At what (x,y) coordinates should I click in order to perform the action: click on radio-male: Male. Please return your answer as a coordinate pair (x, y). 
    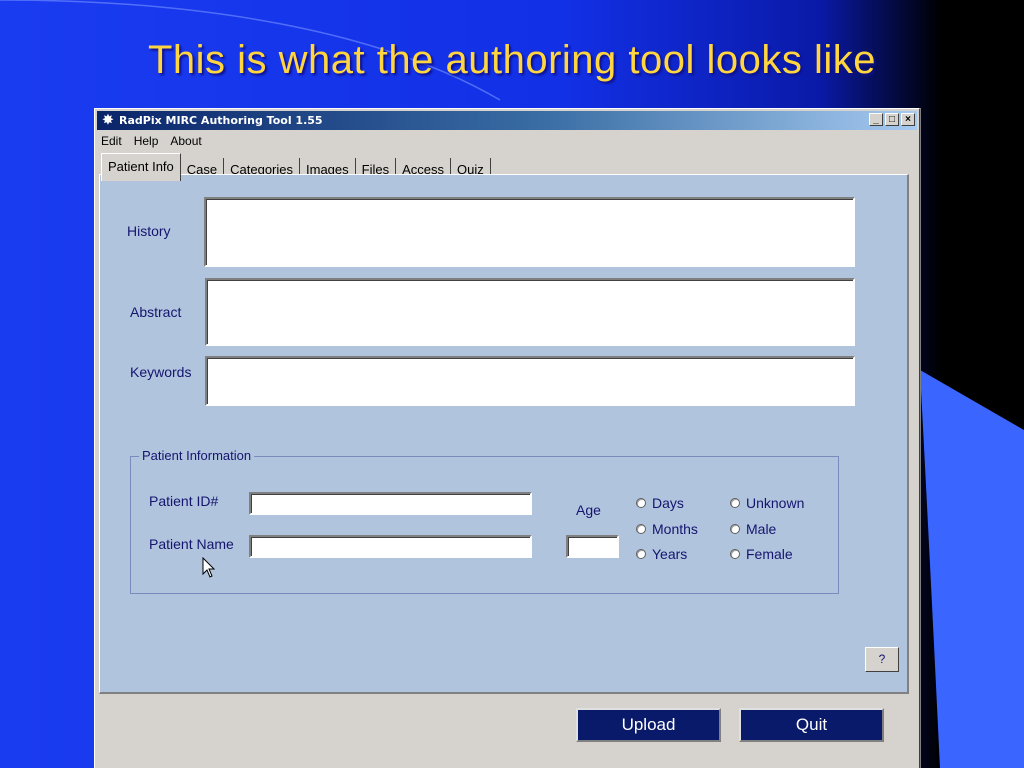
    Looking at the image, I should click on (753, 529).